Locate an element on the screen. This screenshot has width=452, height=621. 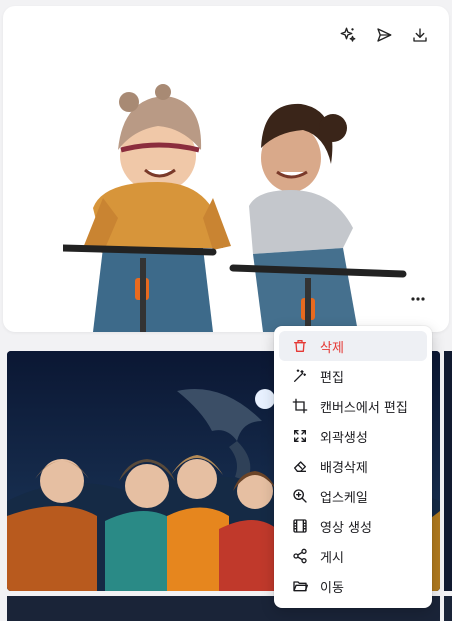
menu-item-upscale: 업스케일 is located at coordinates (353, 496).